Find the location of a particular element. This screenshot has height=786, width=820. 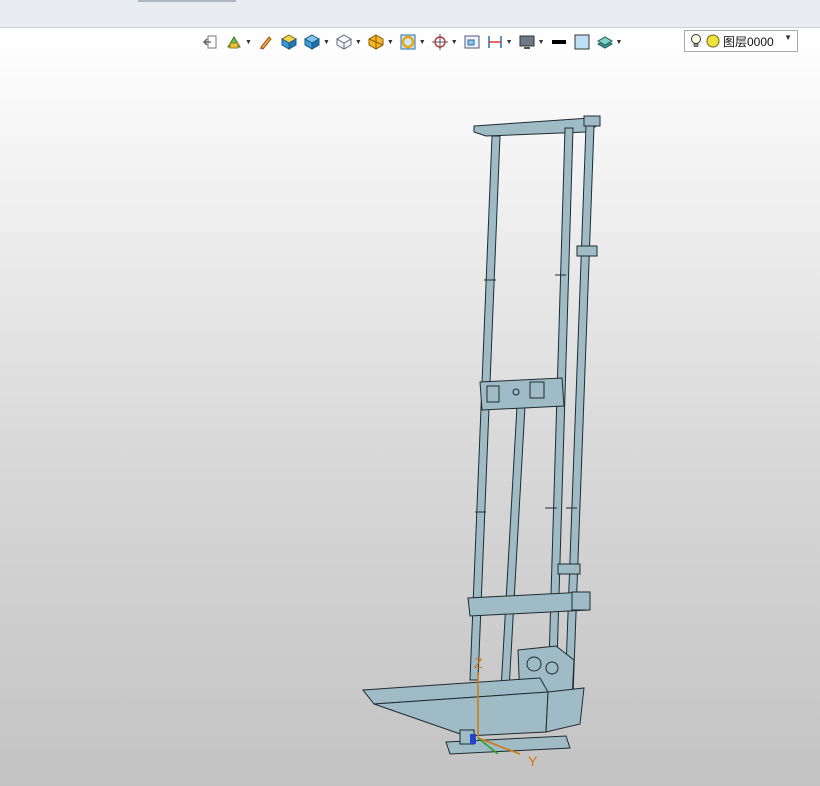

axis-z-label: Z is located at coordinates (478, 663).